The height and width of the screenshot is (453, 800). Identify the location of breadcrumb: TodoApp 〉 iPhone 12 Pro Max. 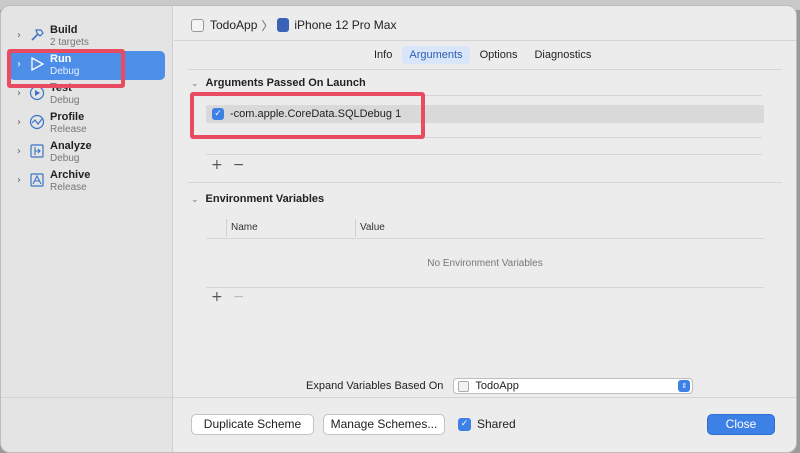
(293, 25).